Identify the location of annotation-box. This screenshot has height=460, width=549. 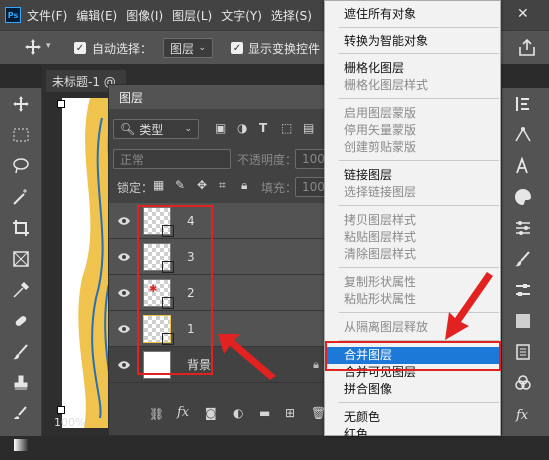
(175, 290).